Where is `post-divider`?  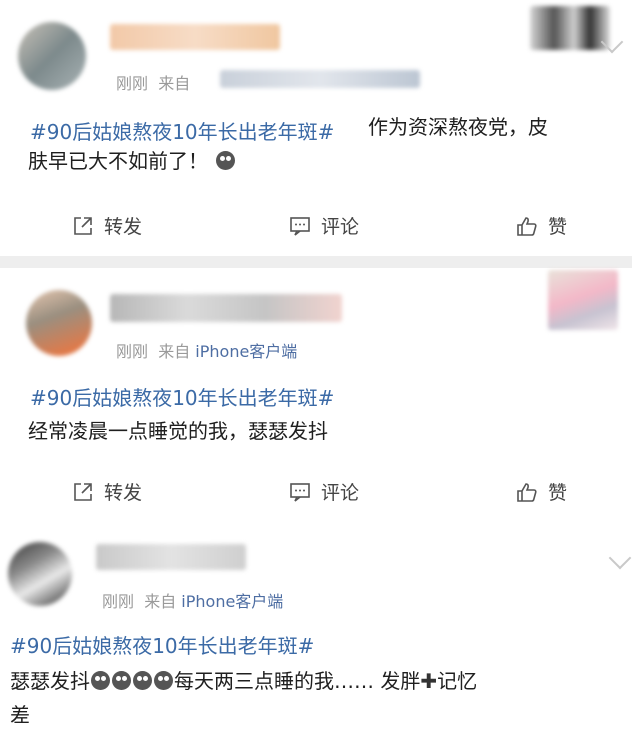 post-divider is located at coordinates (316, 262).